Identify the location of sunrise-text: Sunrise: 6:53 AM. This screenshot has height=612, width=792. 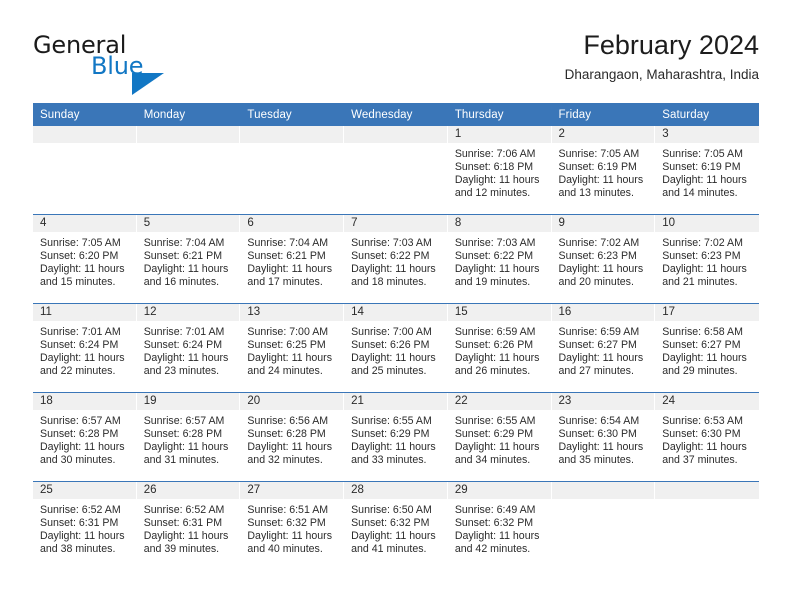
(702, 421).